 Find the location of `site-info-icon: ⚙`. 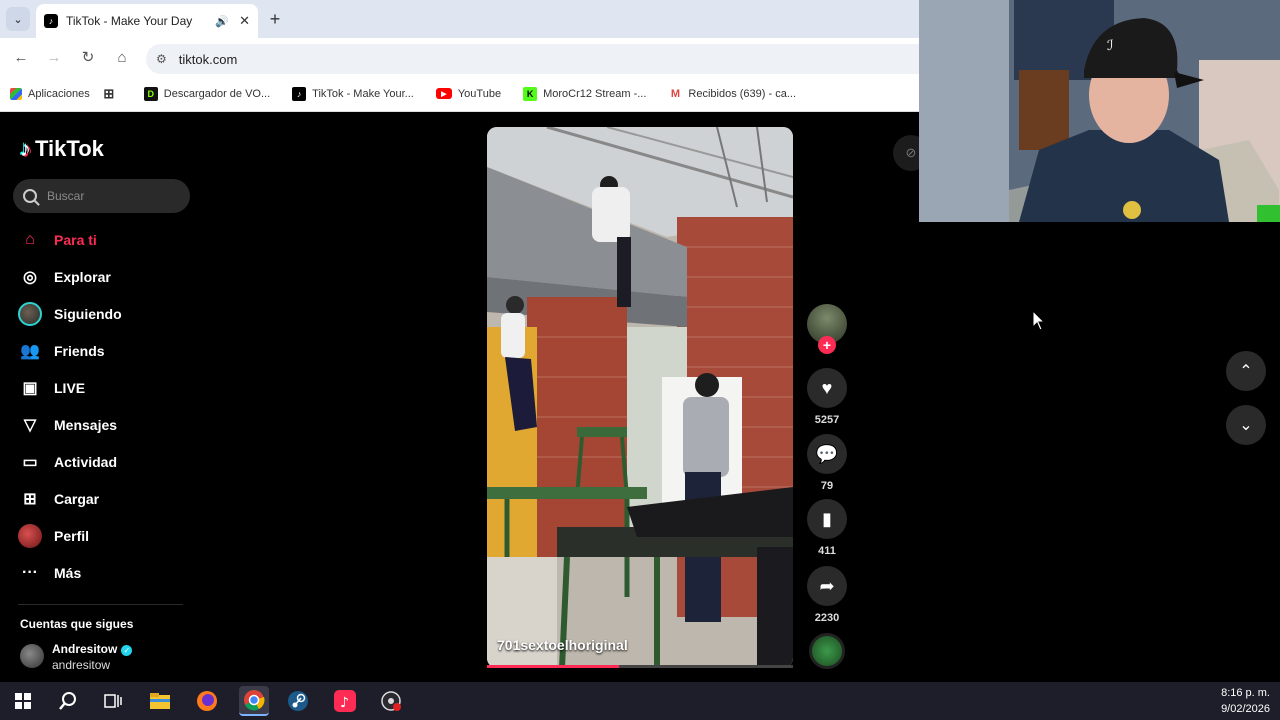

site-info-icon: ⚙ is located at coordinates (161, 59).